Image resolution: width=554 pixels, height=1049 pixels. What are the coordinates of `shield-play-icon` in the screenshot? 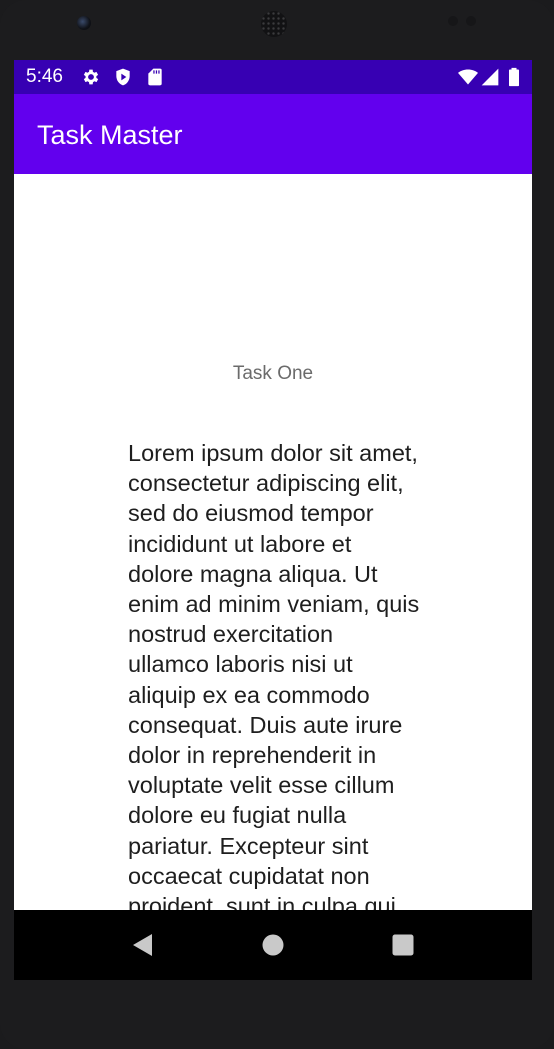 It's located at (123, 77).